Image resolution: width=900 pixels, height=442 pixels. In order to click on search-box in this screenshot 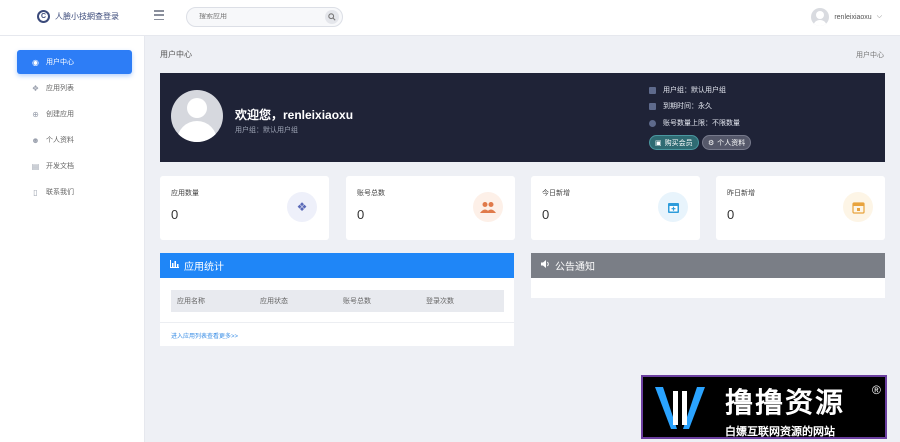, I will do `click(264, 17)`.